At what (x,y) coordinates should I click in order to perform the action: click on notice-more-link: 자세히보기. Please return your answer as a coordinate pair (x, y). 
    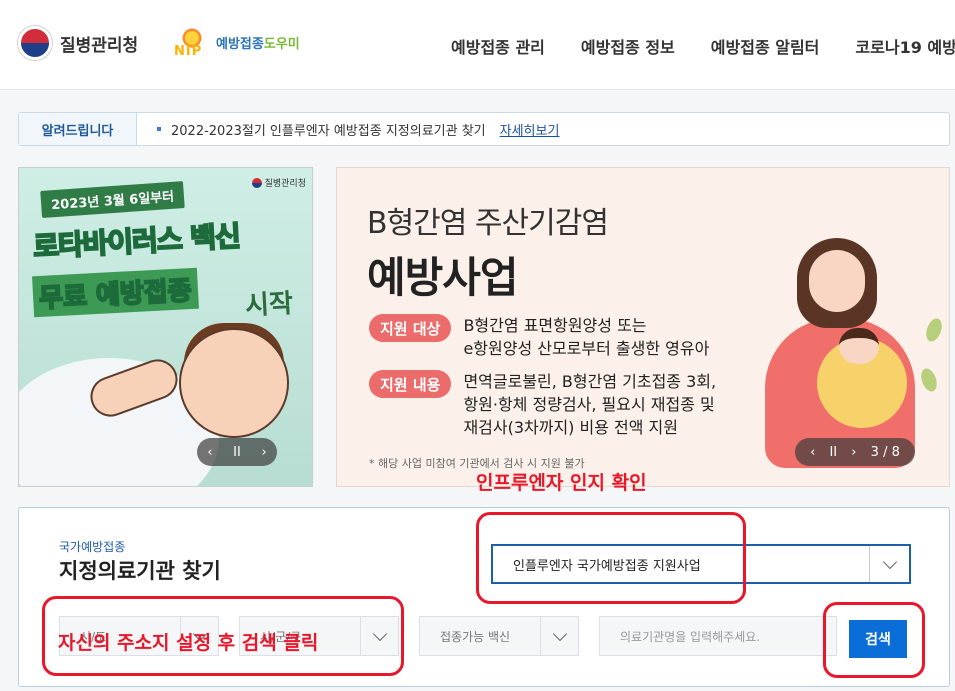
    Looking at the image, I should click on (530, 129).